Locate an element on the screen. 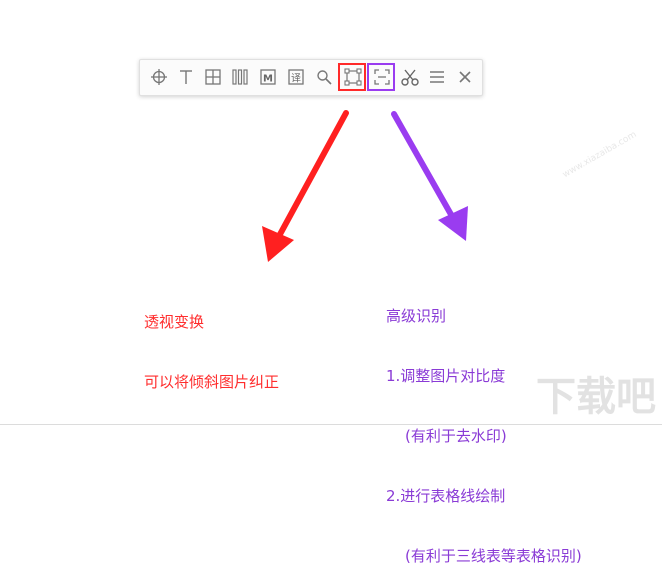 Image resolution: width=662 pixels, height=586 pixels. bottom-divider is located at coordinates (331, 424).